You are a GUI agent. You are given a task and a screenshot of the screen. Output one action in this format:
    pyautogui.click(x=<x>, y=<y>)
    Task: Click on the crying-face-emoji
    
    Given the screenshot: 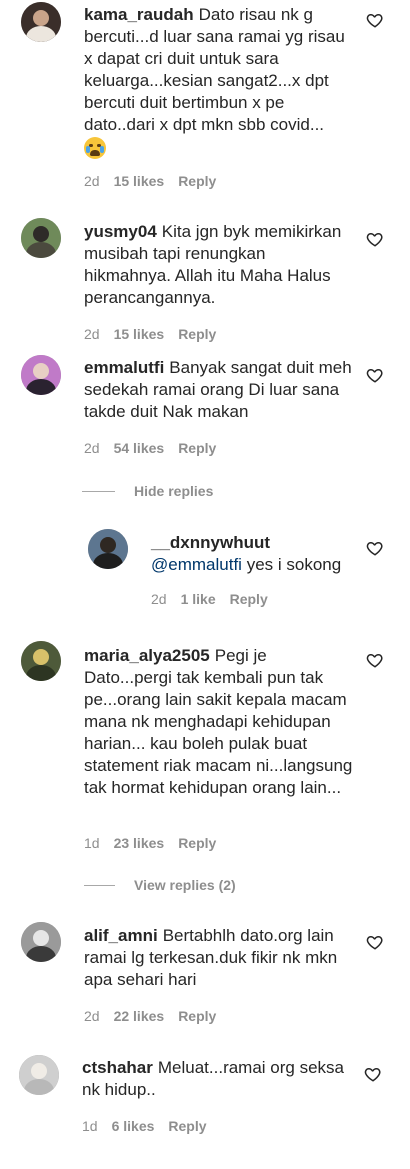 What is the action you would take?
    pyautogui.click(x=95, y=147)
    